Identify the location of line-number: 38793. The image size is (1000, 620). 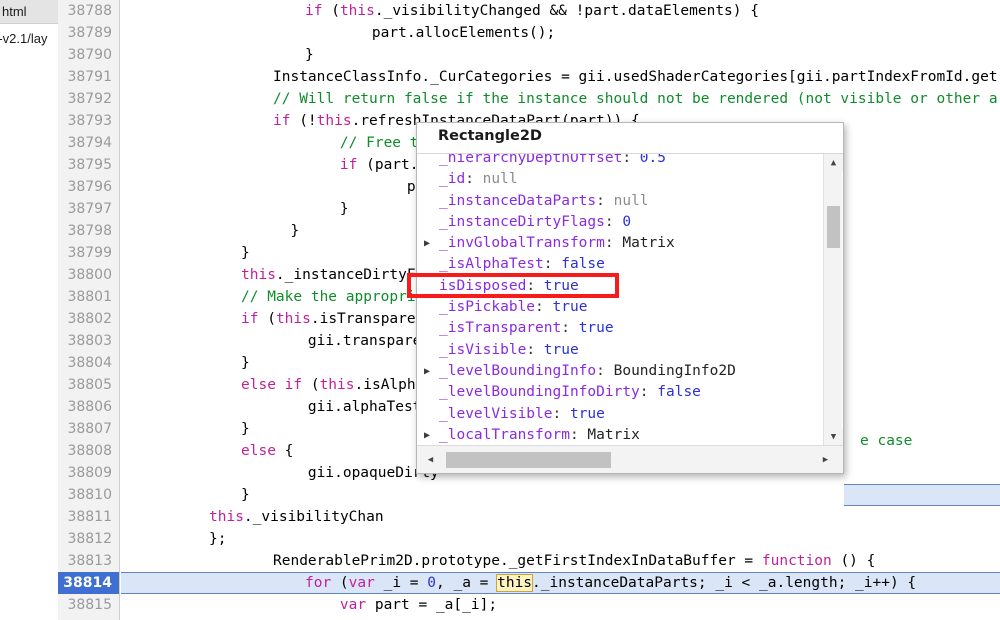
(88, 121).